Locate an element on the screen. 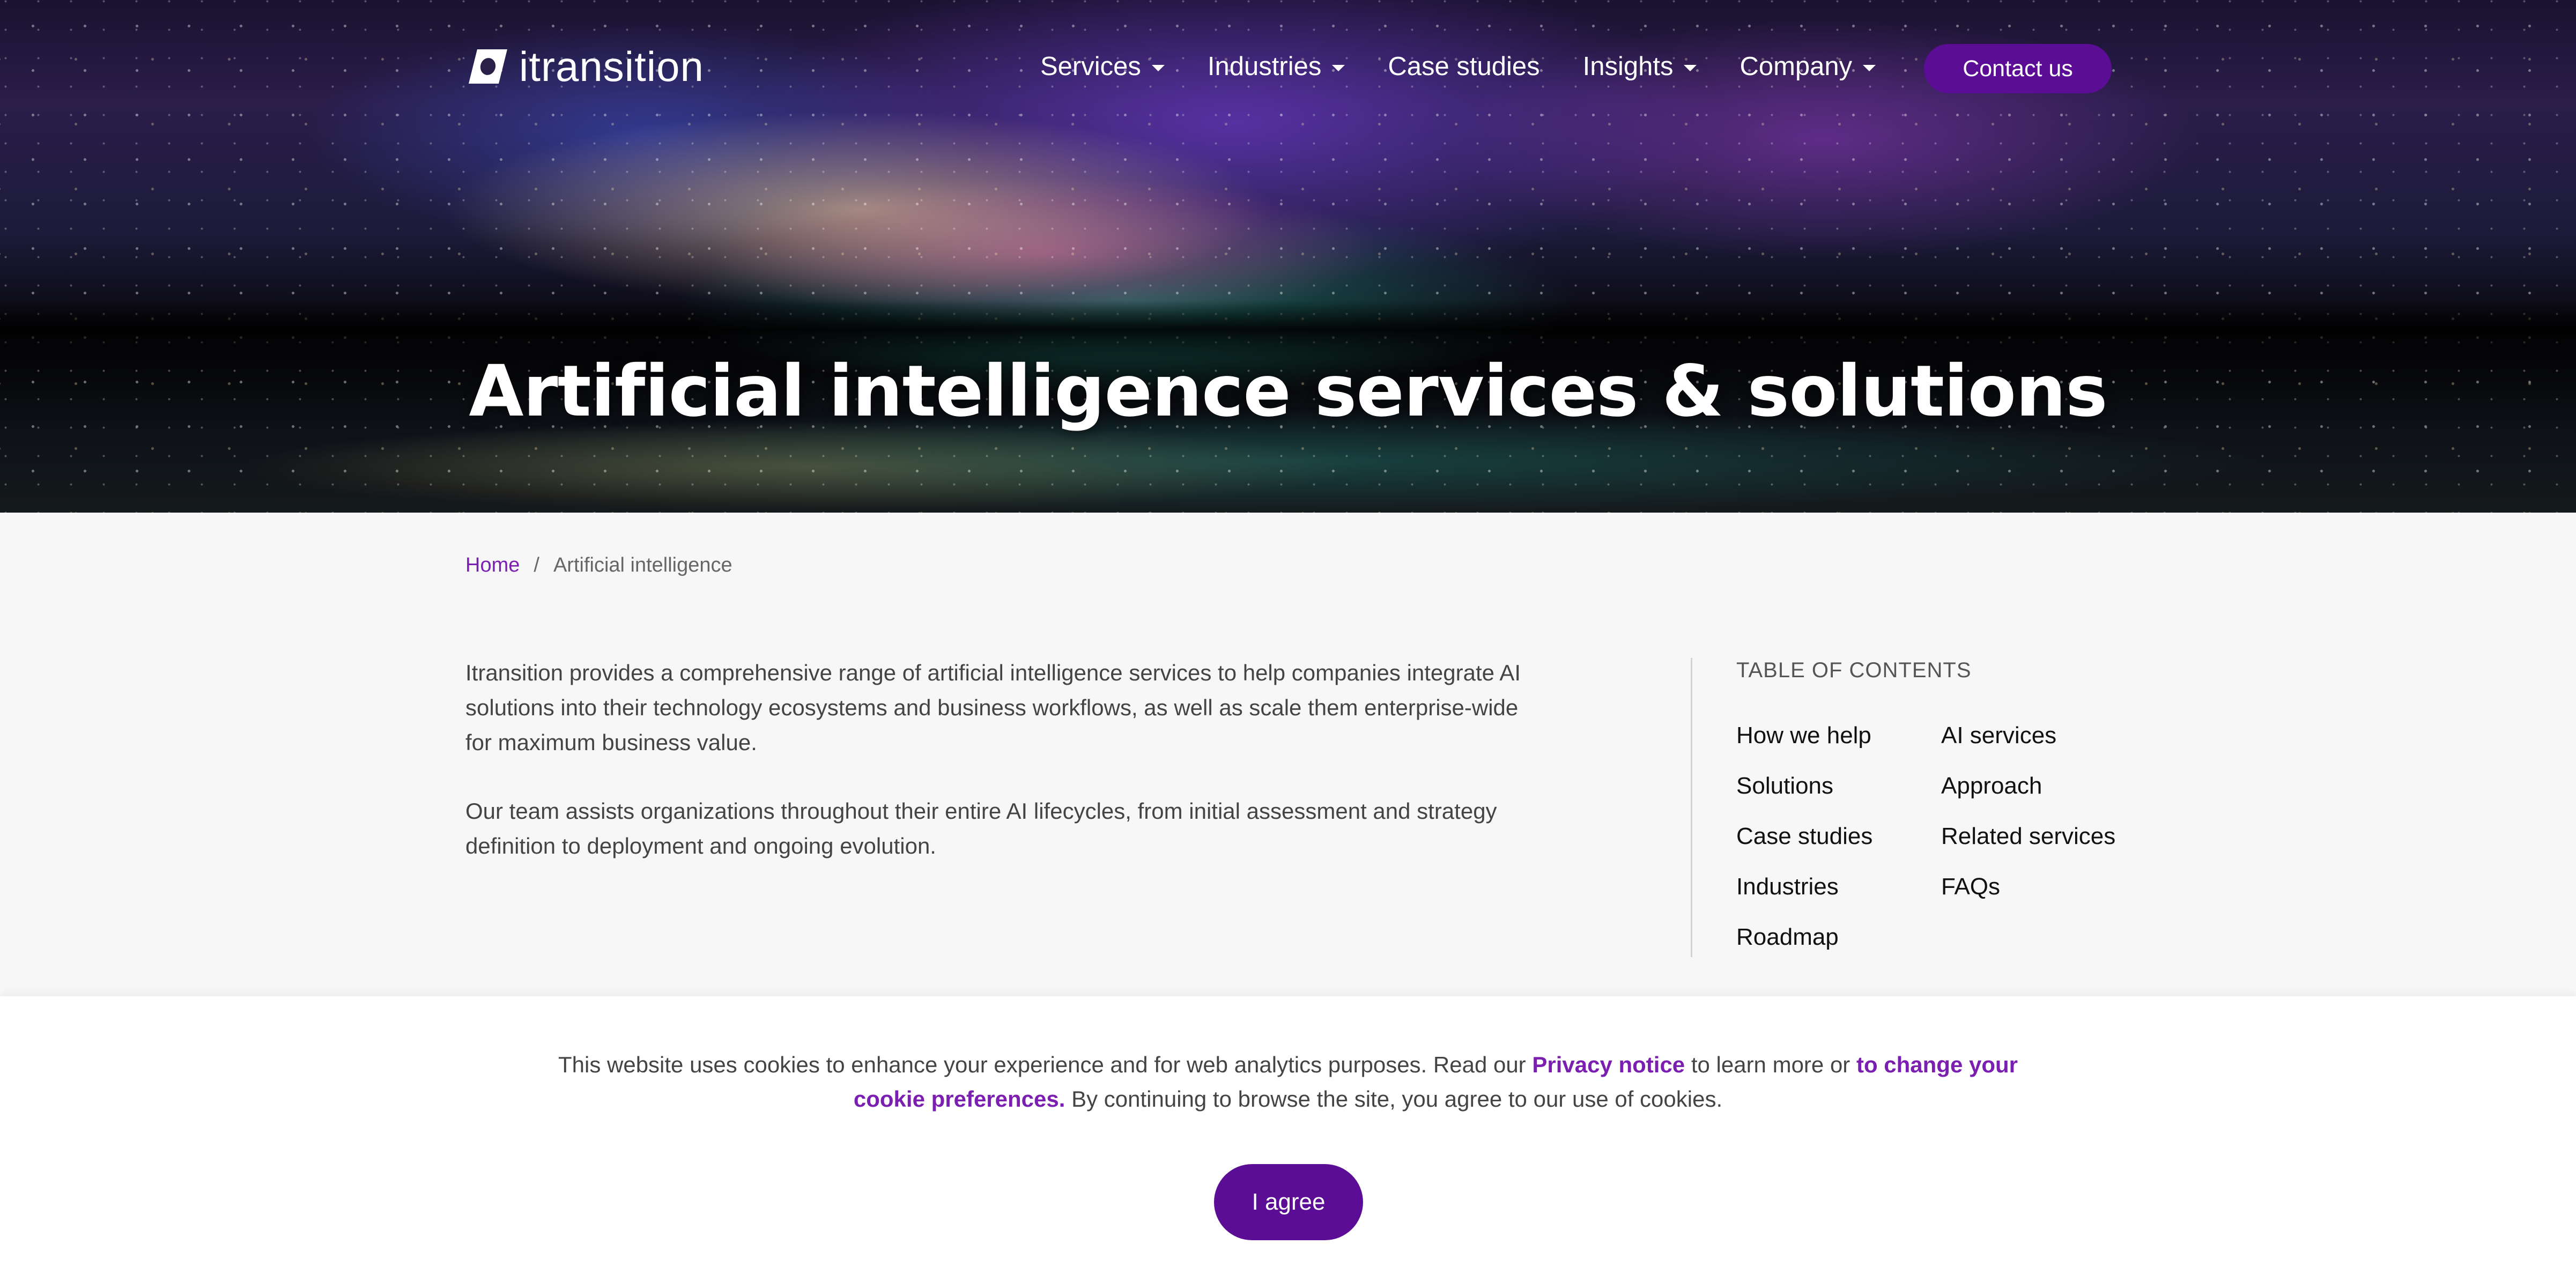 The height and width of the screenshot is (1274, 2576). site-logo: itransition is located at coordinates (584, 67).